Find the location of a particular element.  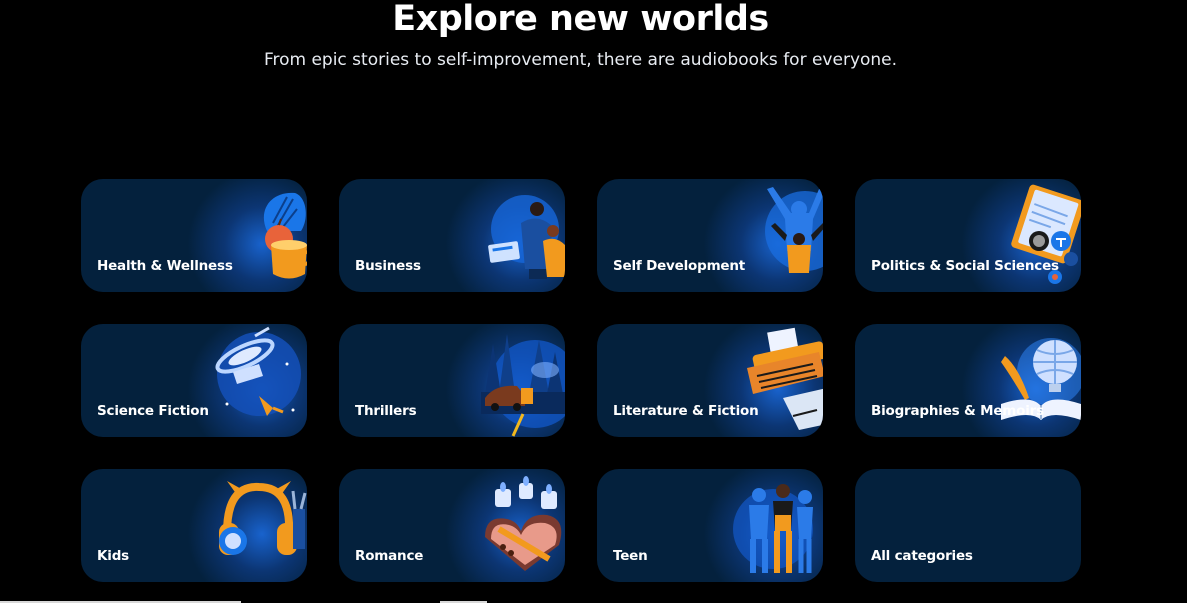

typewriter-icon is located at coordinates (785, 378).